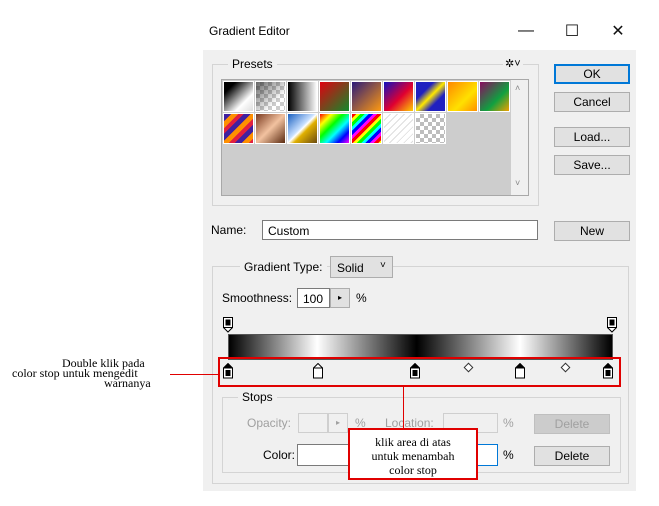  What do you see at coordinates (513, 63) in the screenshot?
I see `gear-icon: ✲˅` at bounding box center [513, 63].